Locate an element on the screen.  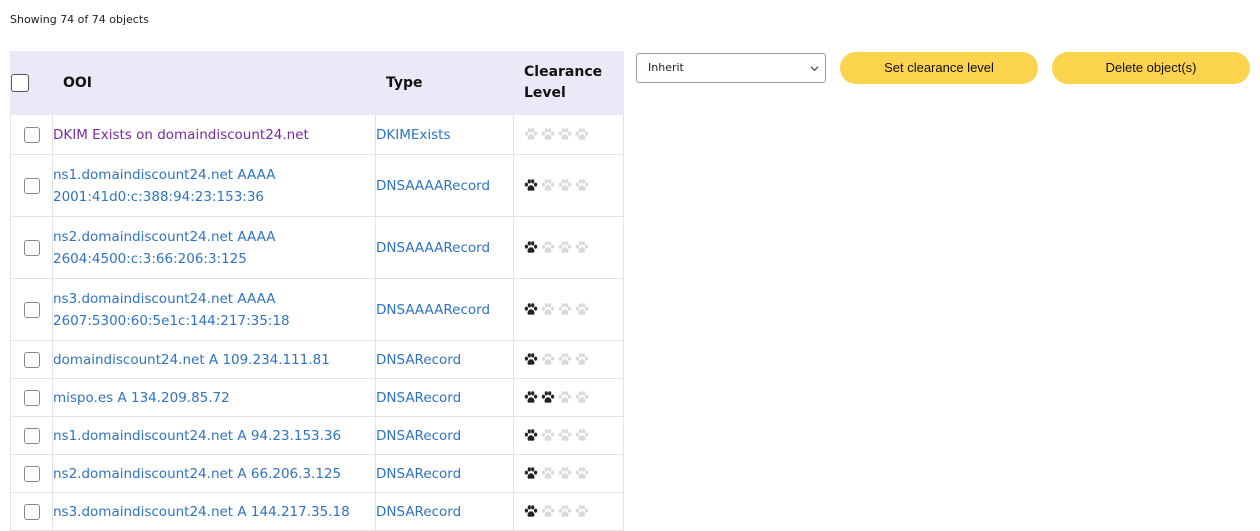
ooi-link: ns3.domaindiscount24.net A 144.217.35.18 is located at coordinates (201, 512).